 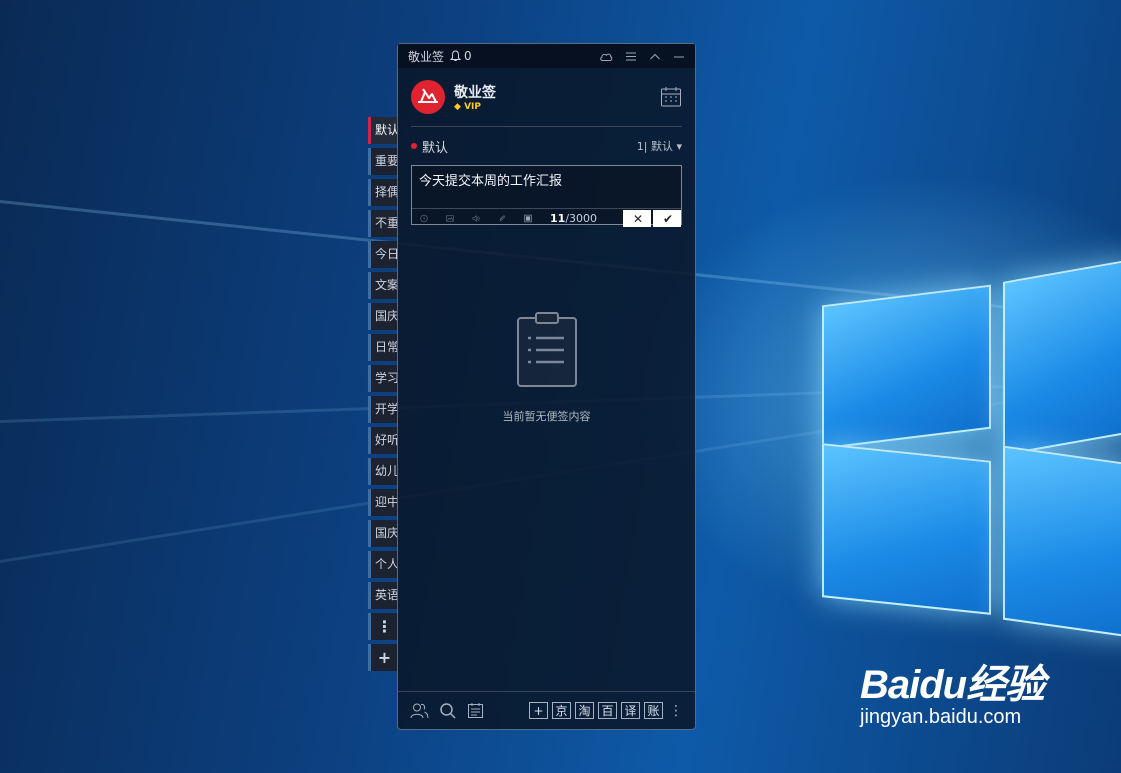 I want to click on shortcut-bar: + 京 淘 百 译 账 ⋮, so click(x=606, y=710).